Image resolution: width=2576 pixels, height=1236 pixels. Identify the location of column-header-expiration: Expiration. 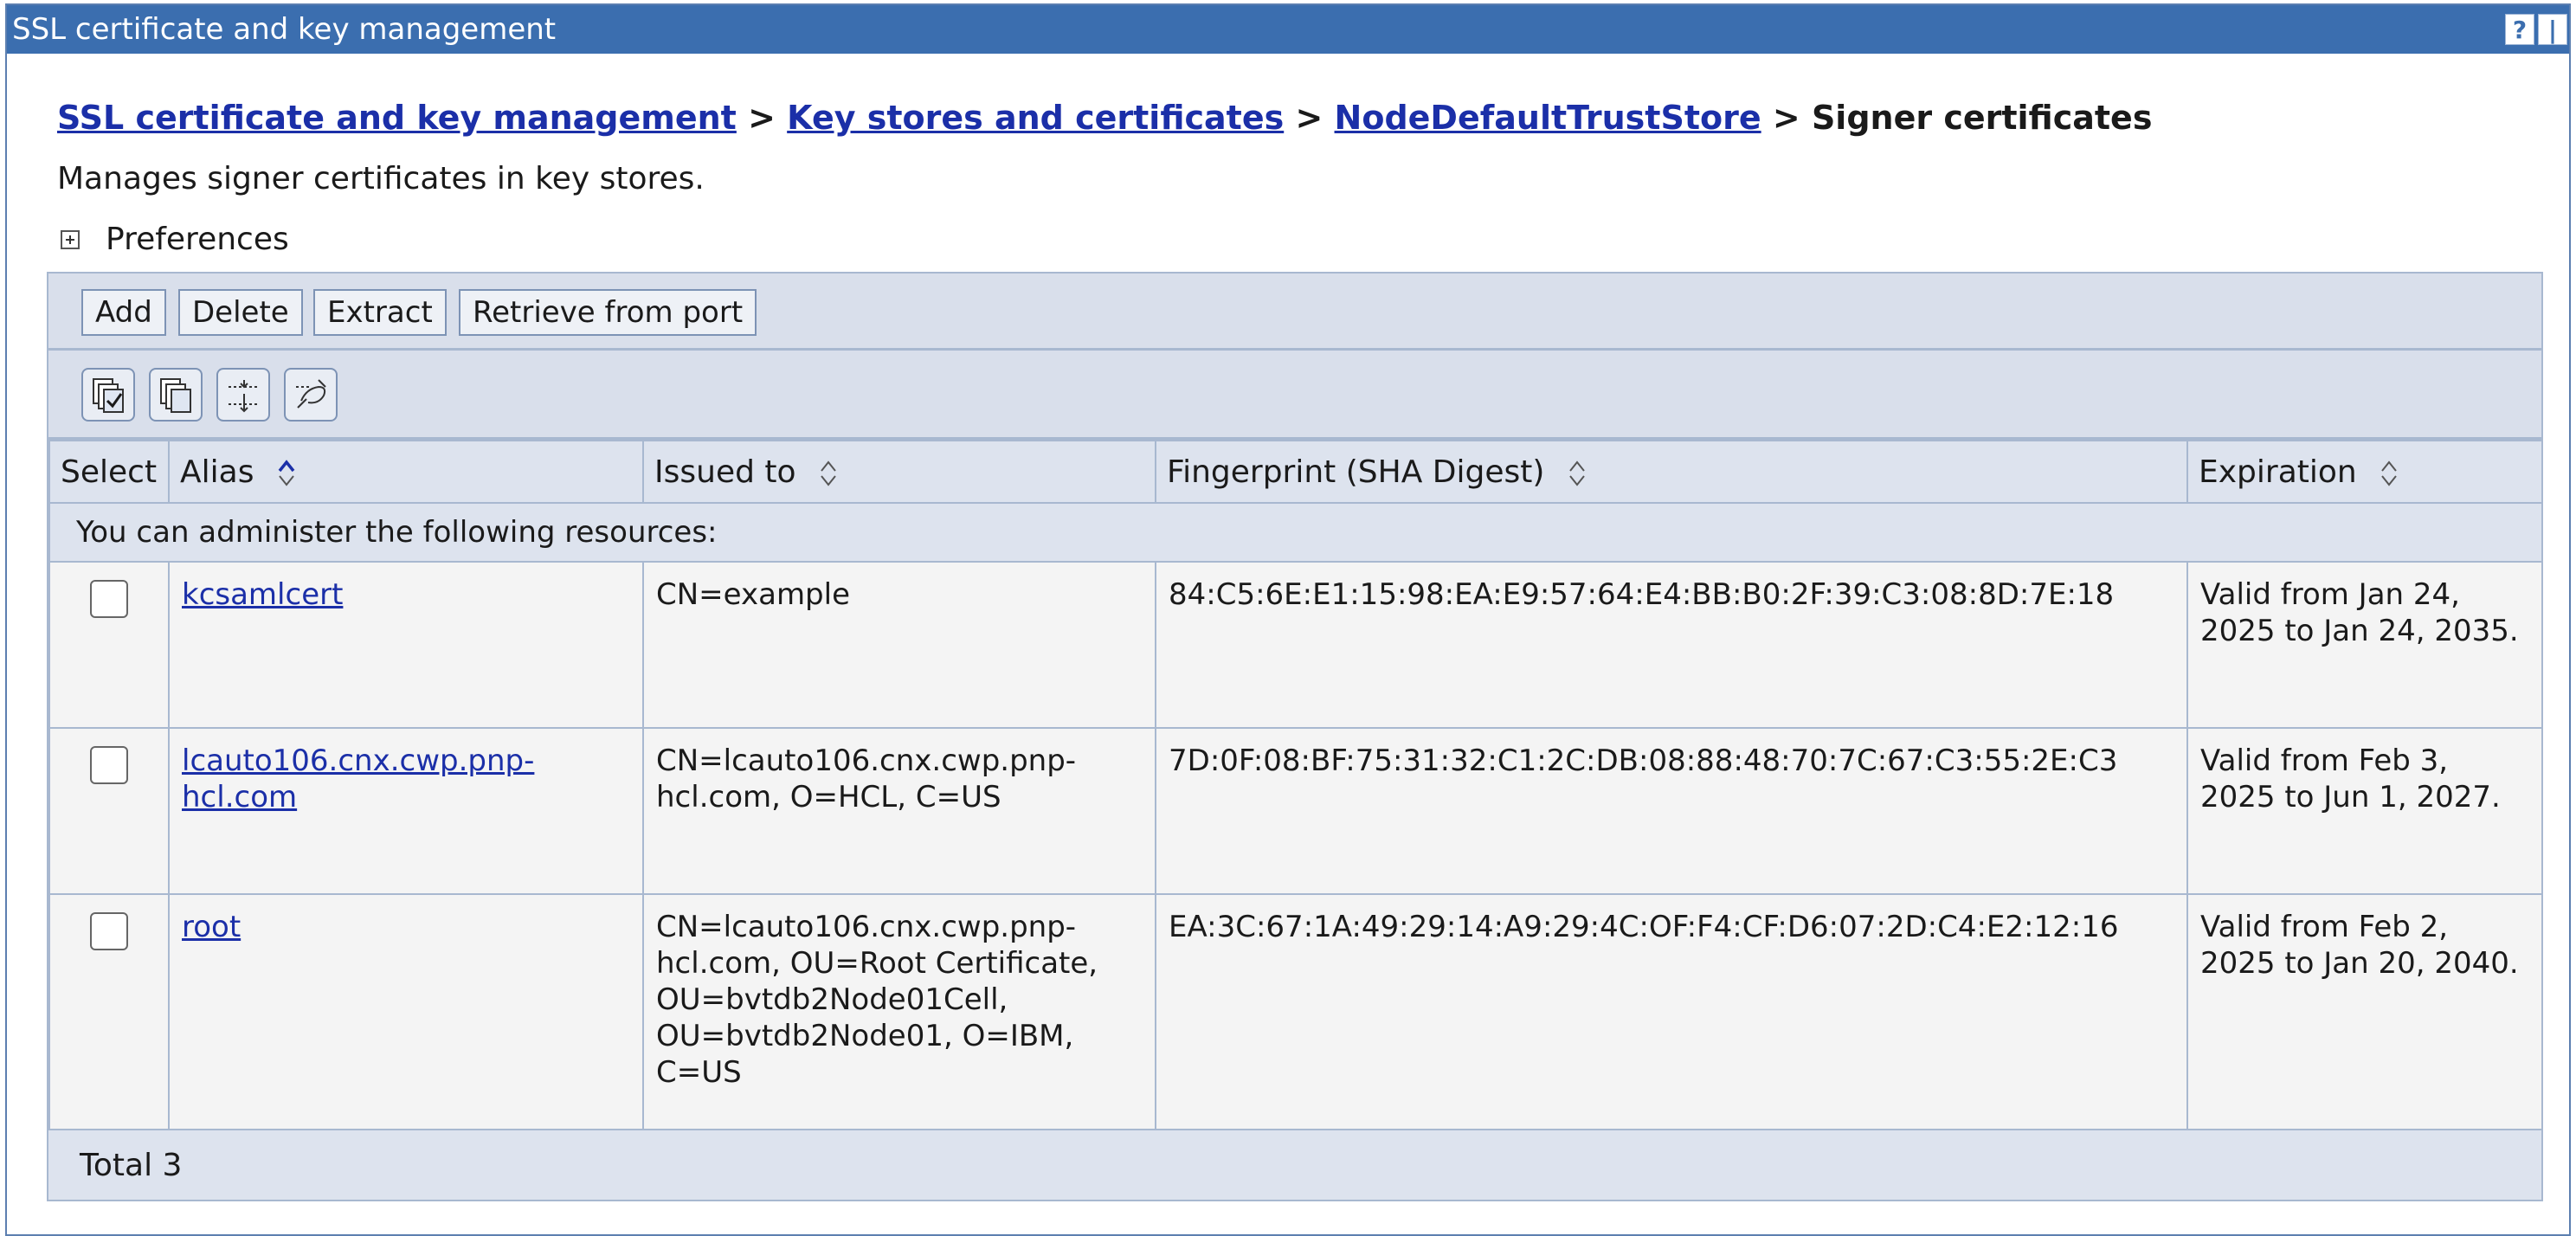
(2364, 472).